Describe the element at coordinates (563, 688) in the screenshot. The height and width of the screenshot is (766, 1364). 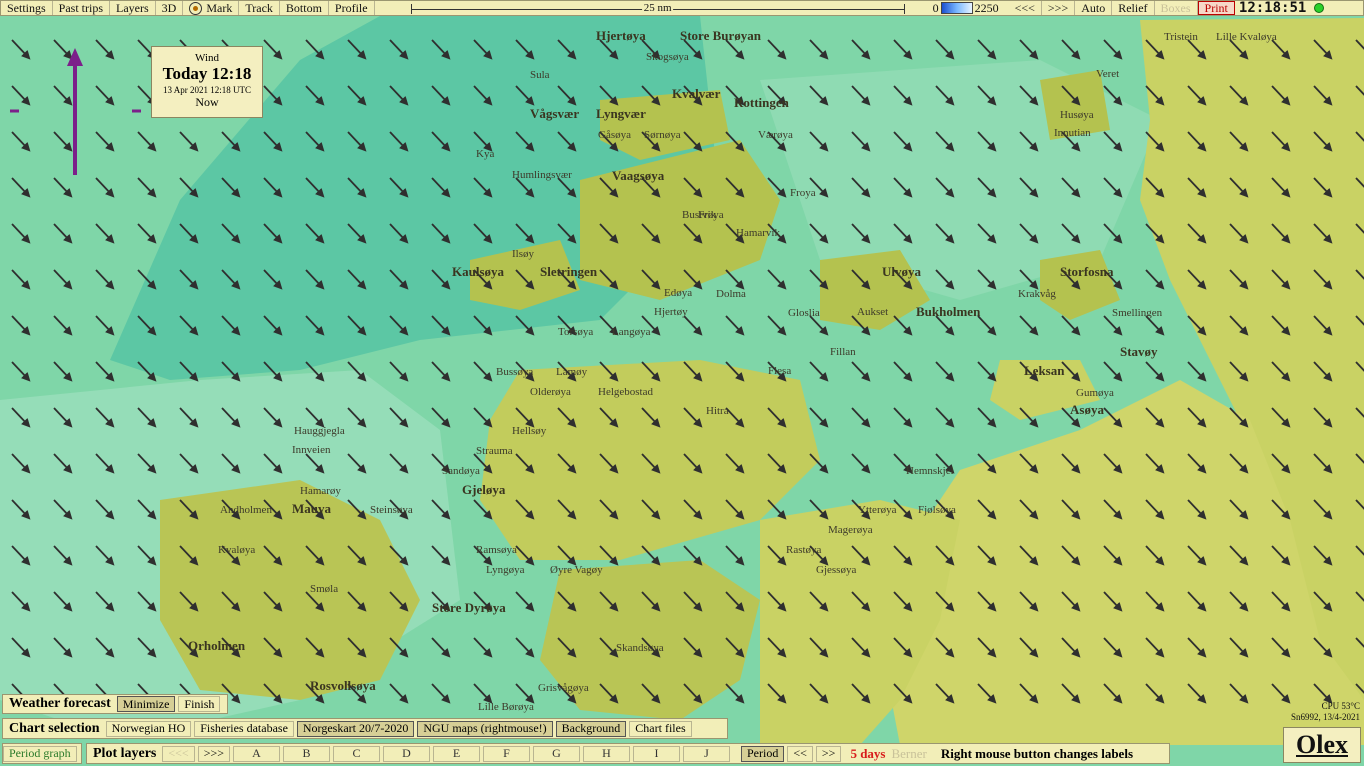
I see `place-label: Grisvågøya` at that location.